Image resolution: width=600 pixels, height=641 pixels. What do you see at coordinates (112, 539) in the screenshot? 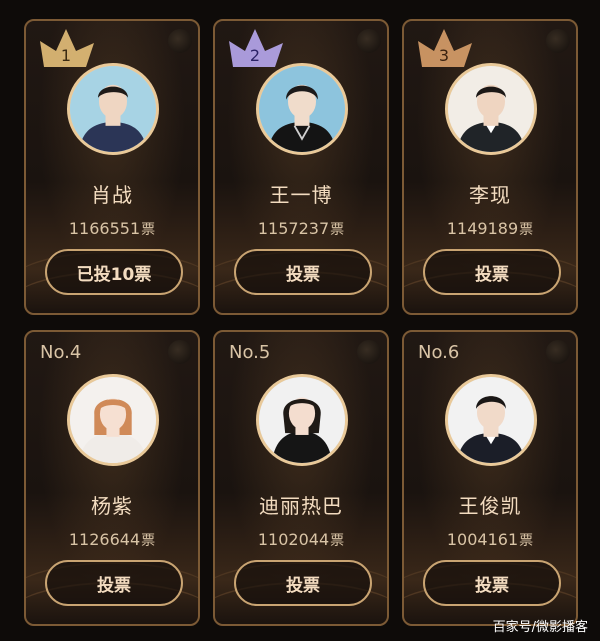
I see `vote-count: 1126644票` at bounding box center [112, 539].